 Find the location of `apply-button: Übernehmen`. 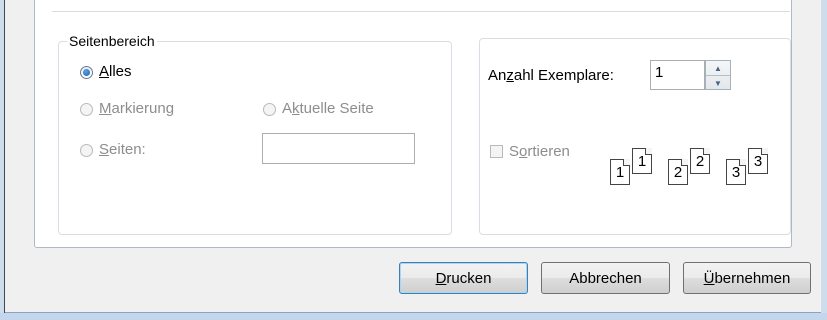

apply-button: Übernehmen is located at coordinates (747, 278).